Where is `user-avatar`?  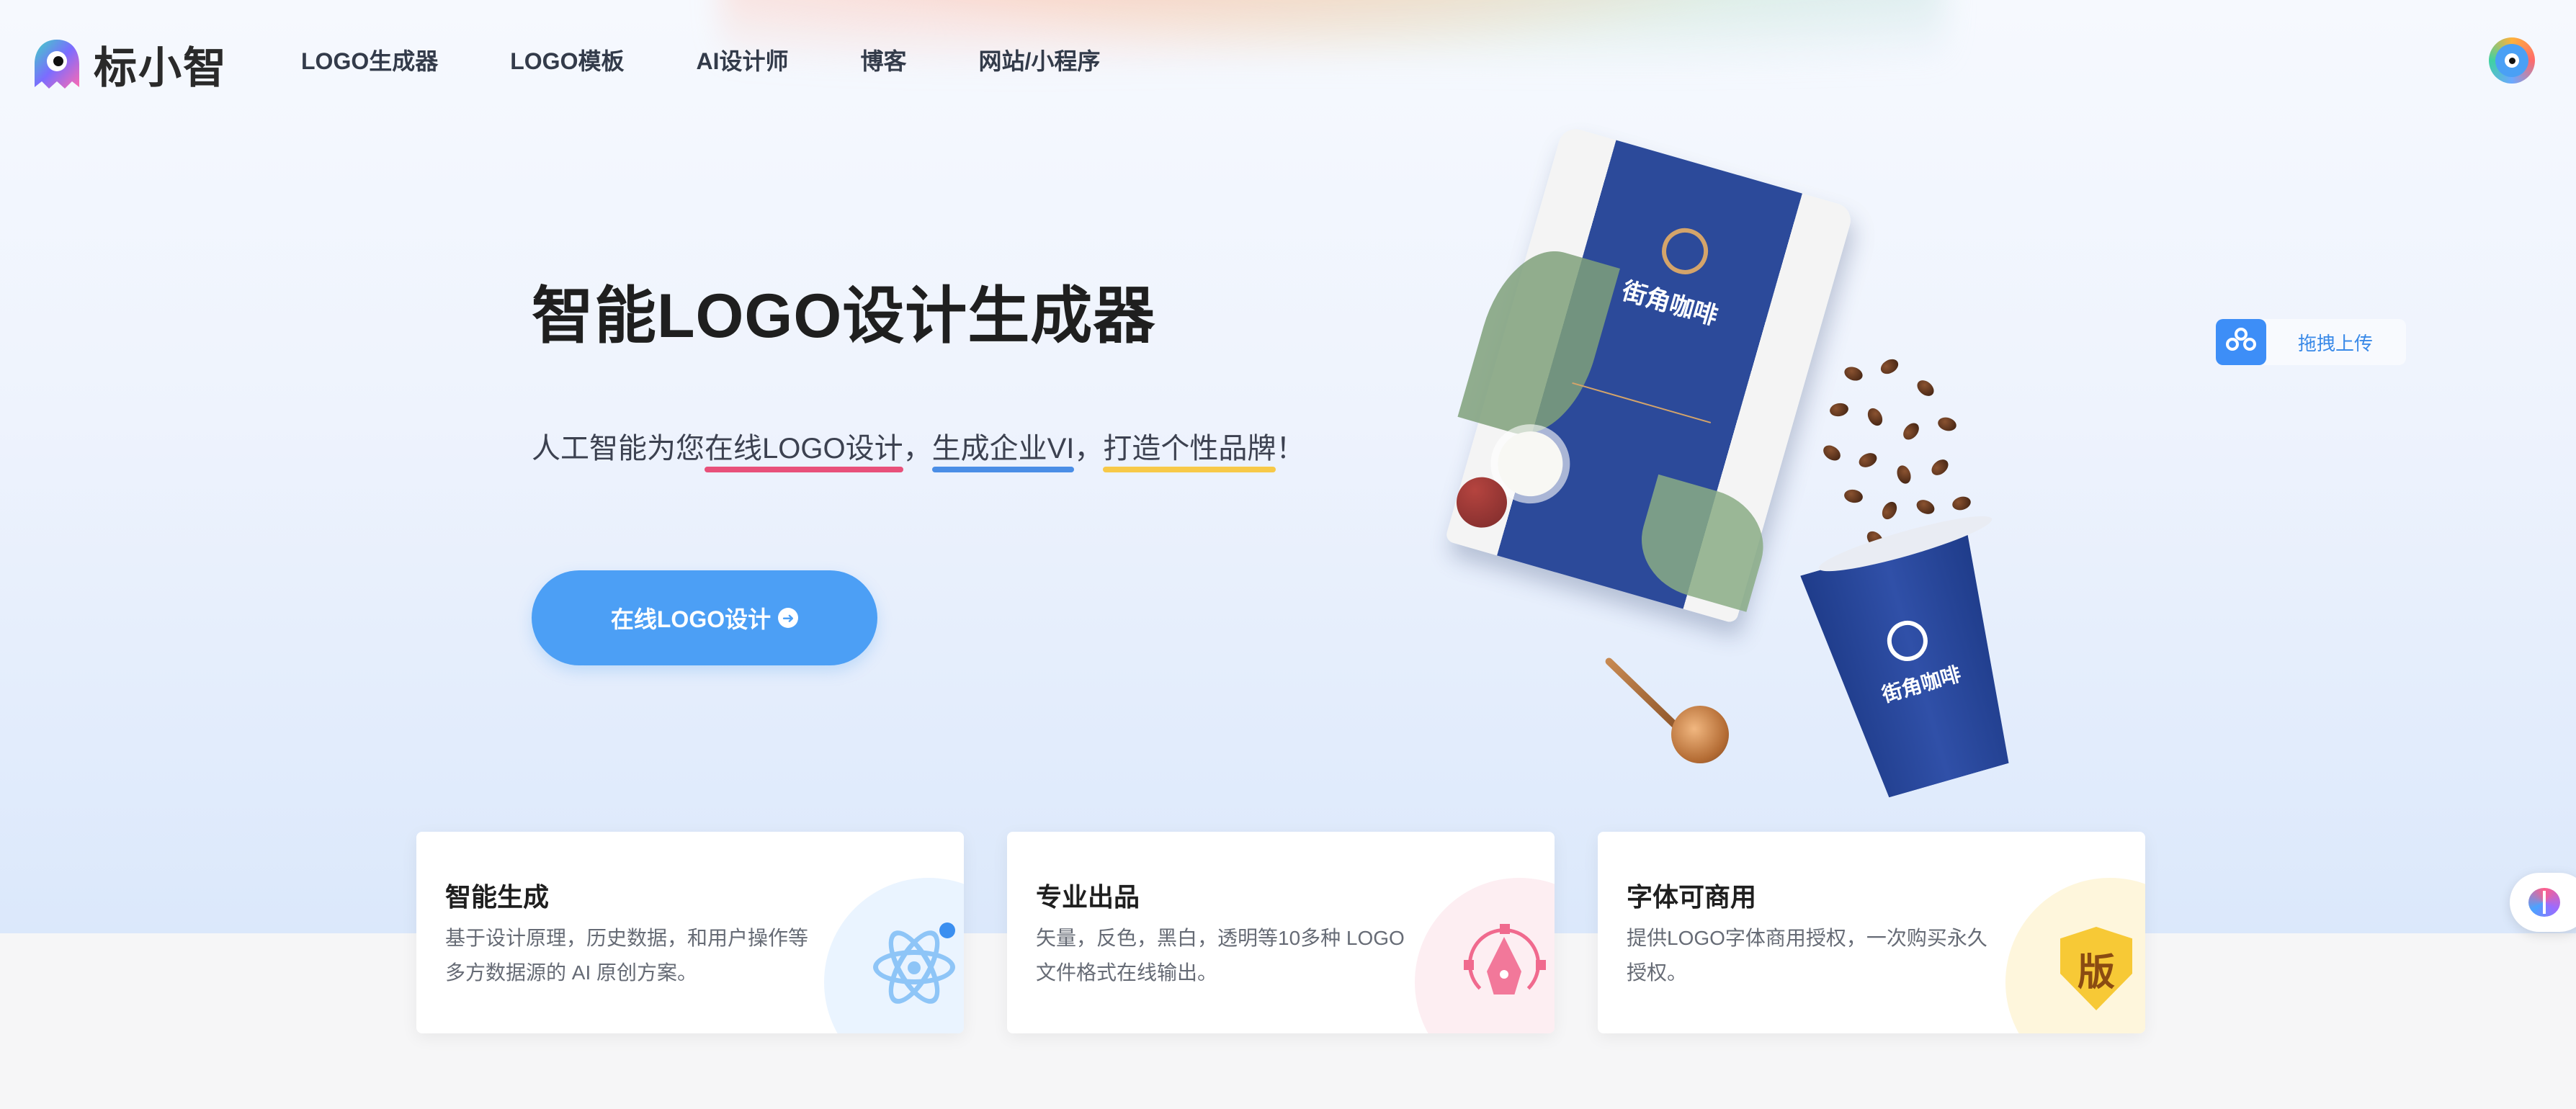 user-avatar is located at coordinates (2512, 61).